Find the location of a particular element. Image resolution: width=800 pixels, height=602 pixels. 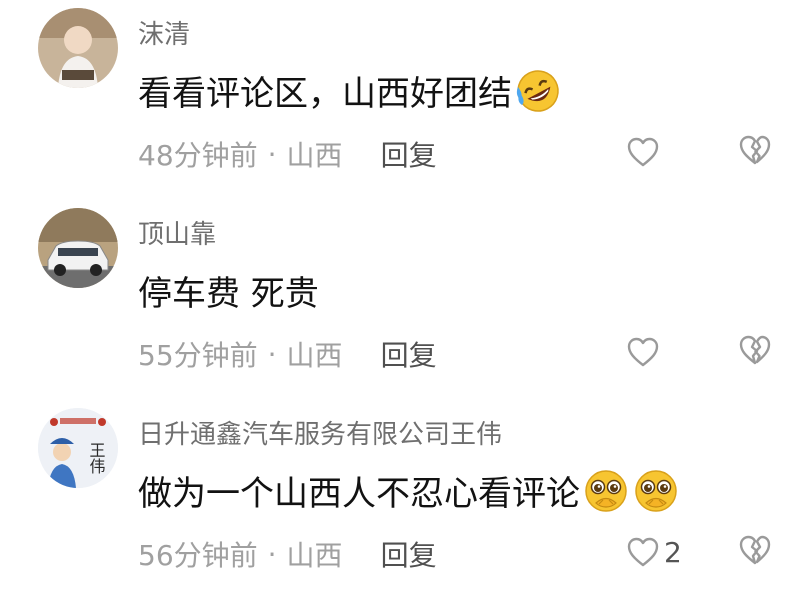

comment-text-row: 看看评论区，山西好团结 is located at coordinates (350, 90).